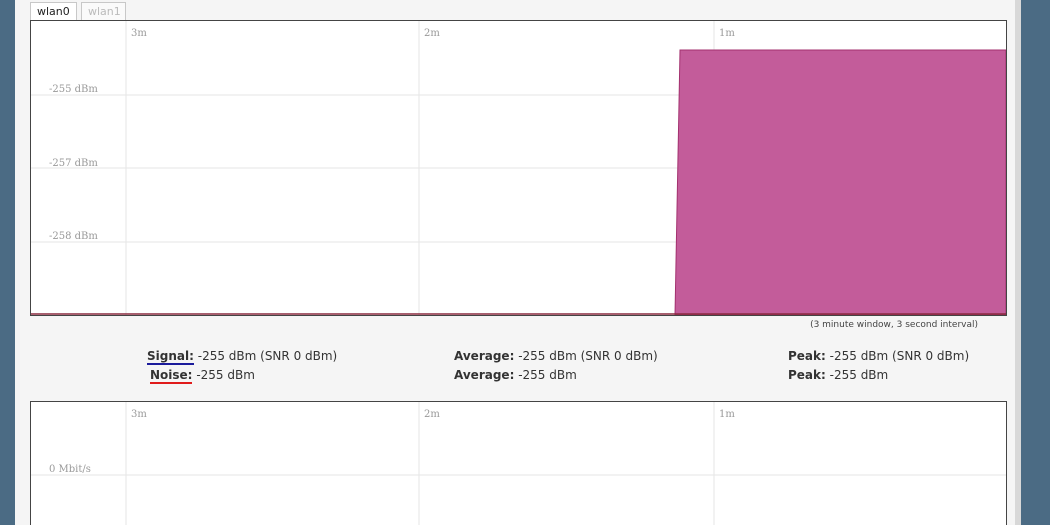  What do you see at coordinates (1018, 262) in the screenshot?
I see `scrollbar-track` at bounding box center [1018, 262].